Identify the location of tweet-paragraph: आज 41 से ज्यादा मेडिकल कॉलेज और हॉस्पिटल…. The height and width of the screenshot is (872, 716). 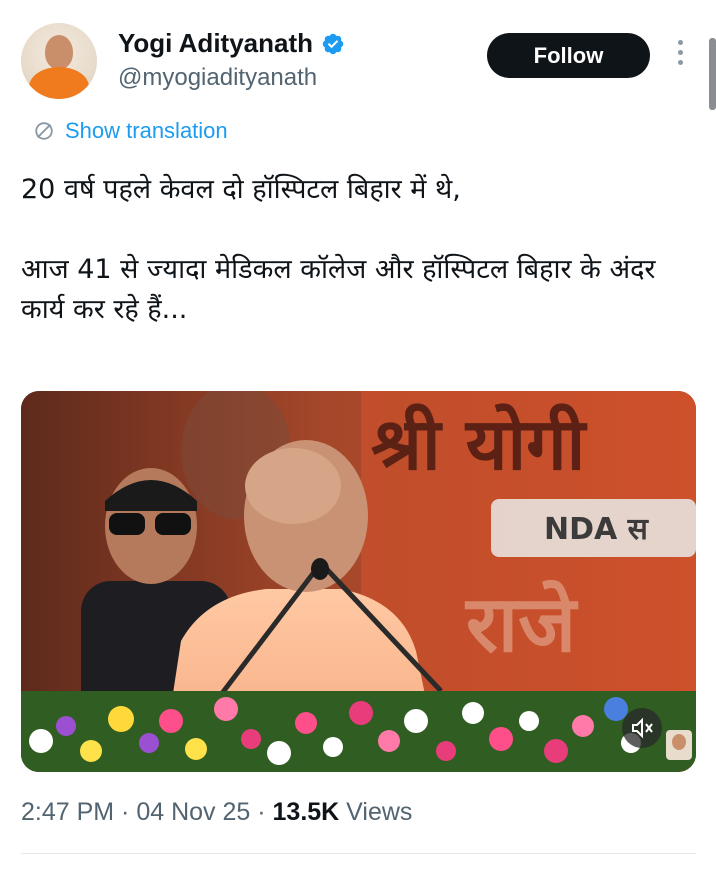
(338, 289).